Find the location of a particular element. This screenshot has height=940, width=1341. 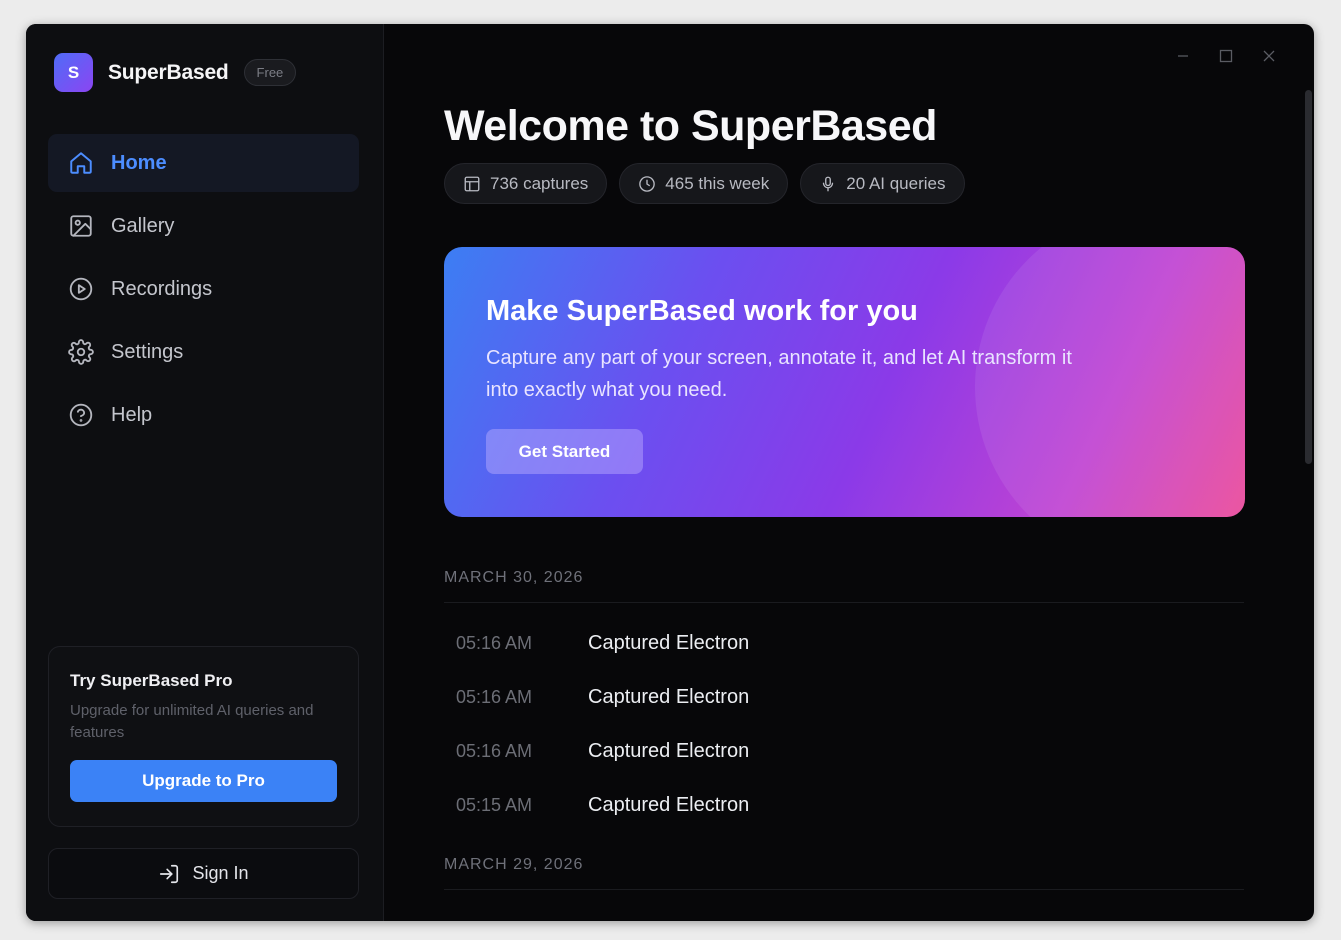

sign-in-label: Sign In is located at coordinates (220, 873).